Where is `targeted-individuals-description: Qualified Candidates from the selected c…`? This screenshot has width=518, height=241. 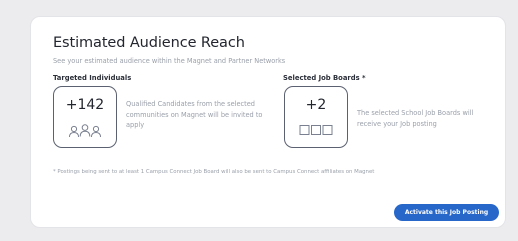
targeted-individuals-description: Qualified Candidates from the selected c… is located at coordinates (194, 114).